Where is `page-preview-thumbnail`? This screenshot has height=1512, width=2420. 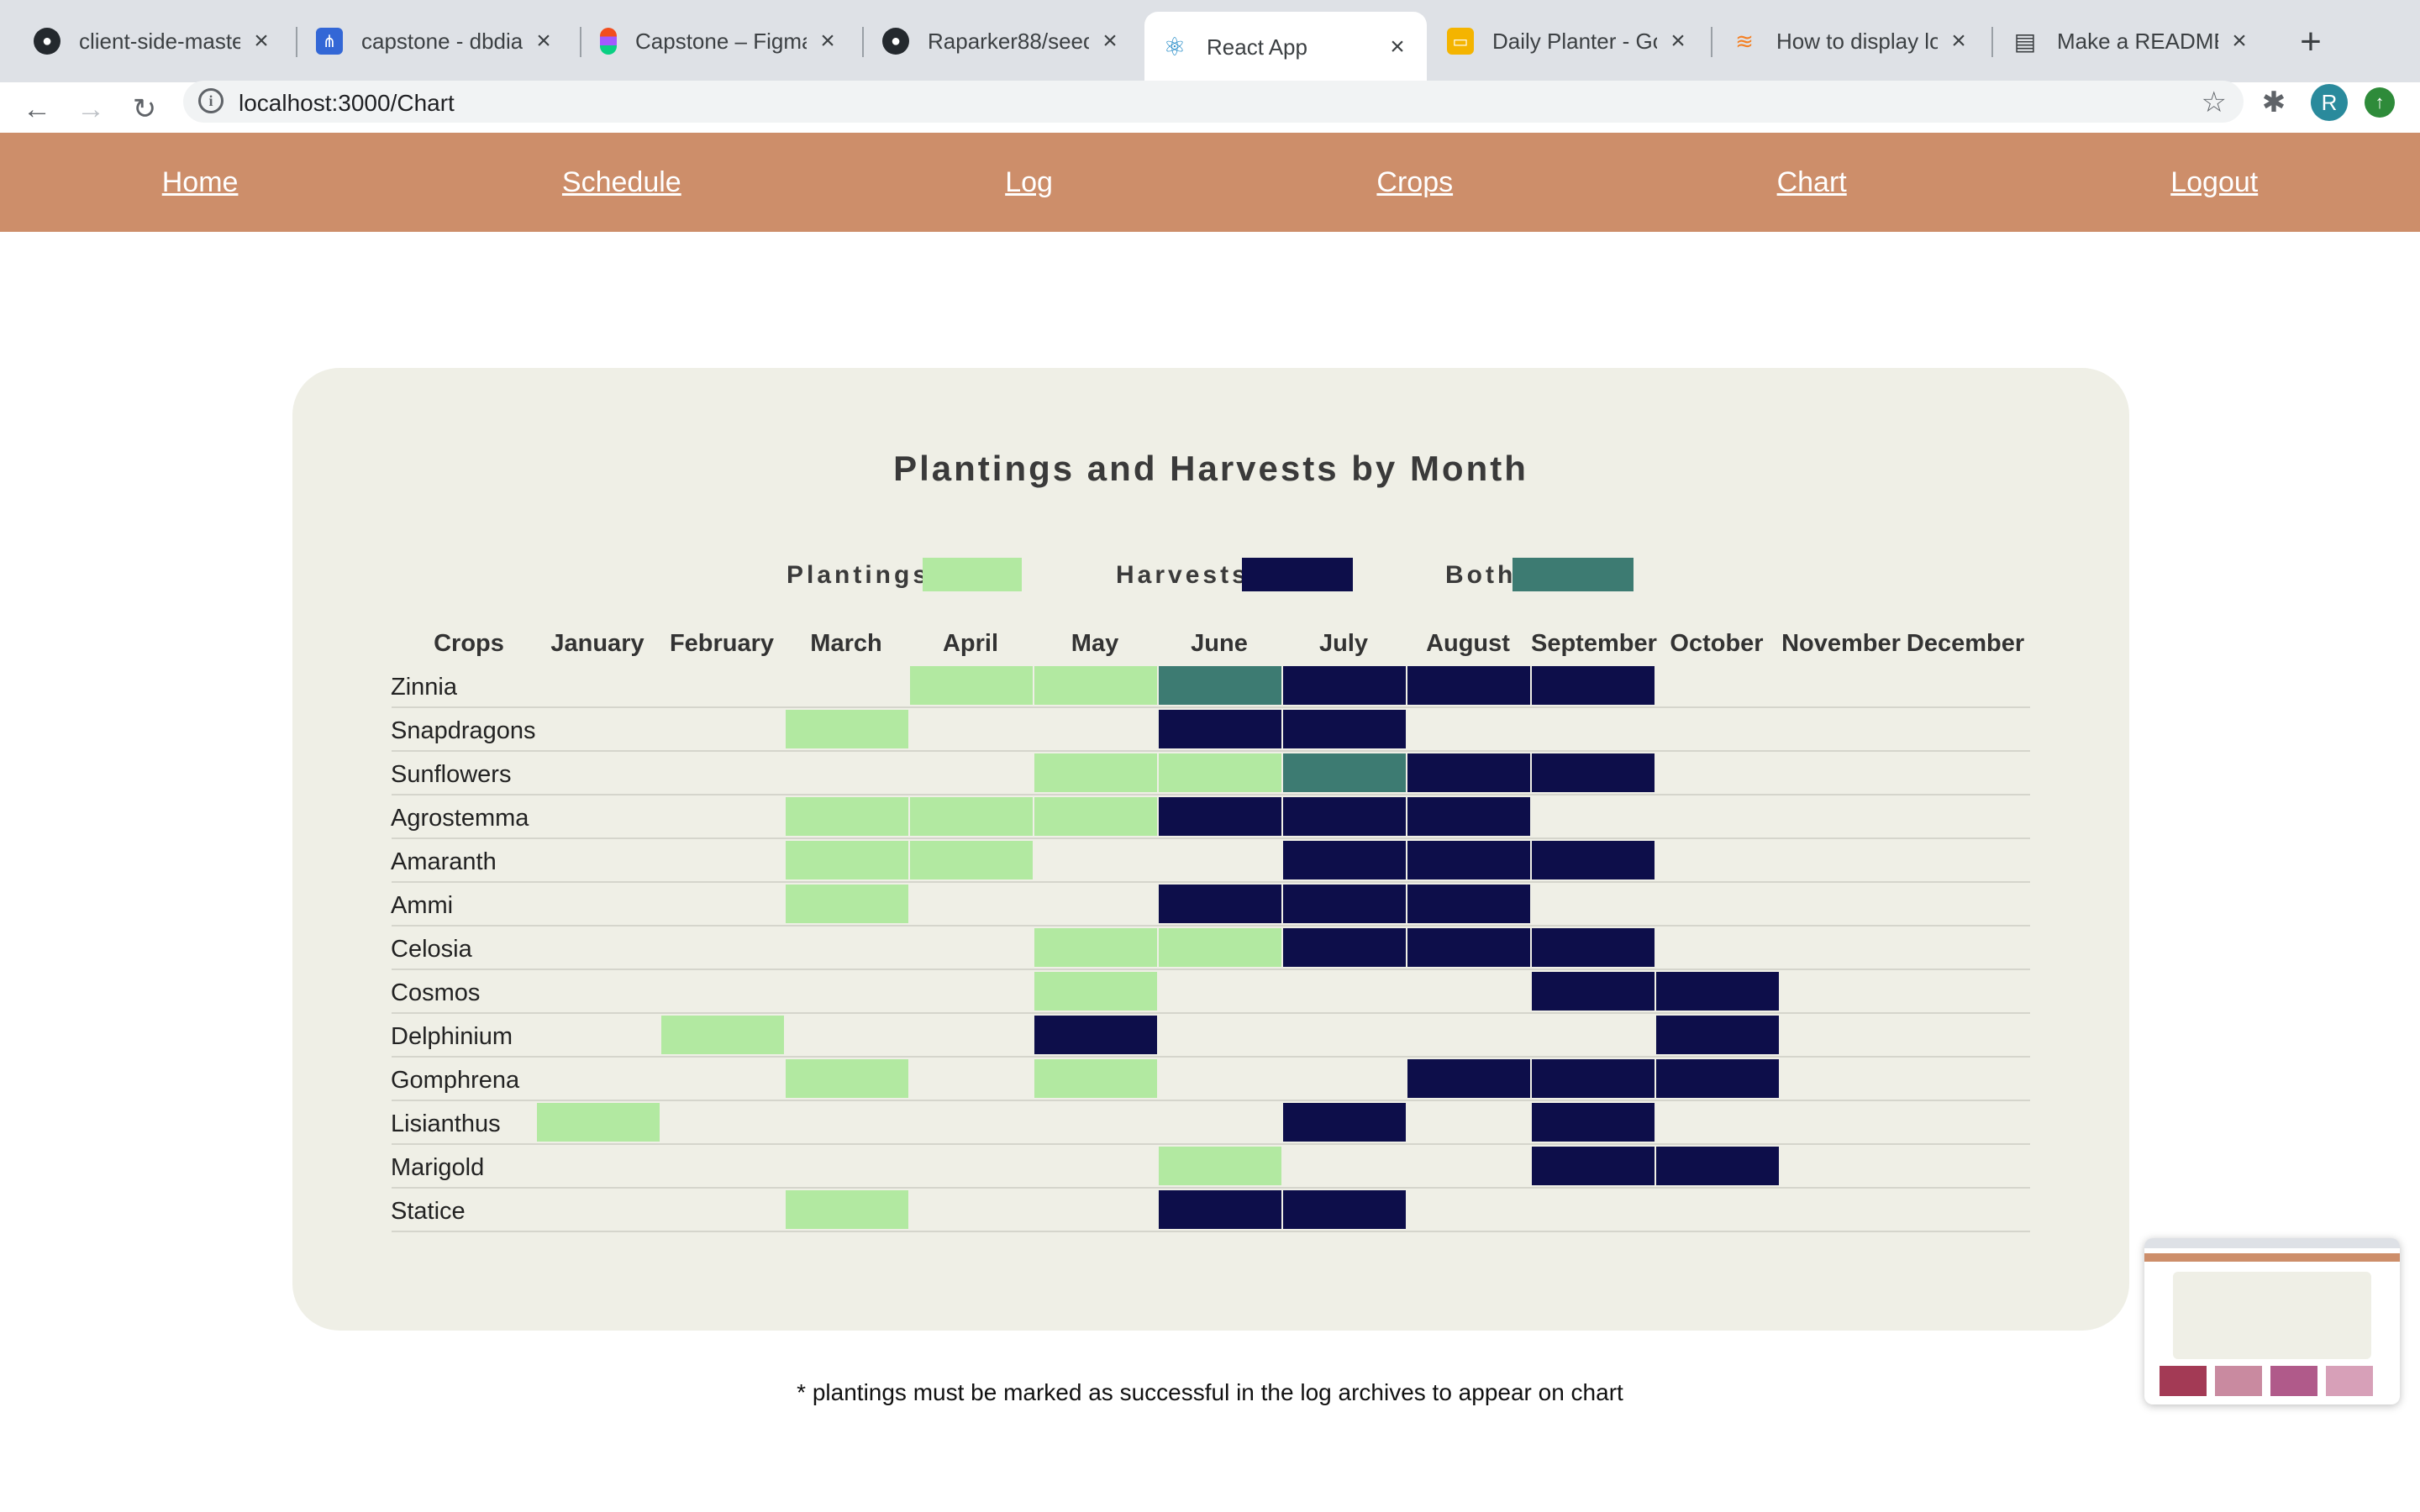
page-preview-thumbnail is located at coordinates (2272, 1321).